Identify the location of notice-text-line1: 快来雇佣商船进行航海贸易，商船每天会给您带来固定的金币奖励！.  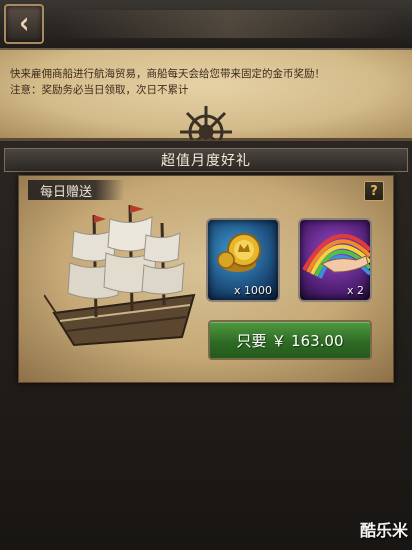
(167, 74).